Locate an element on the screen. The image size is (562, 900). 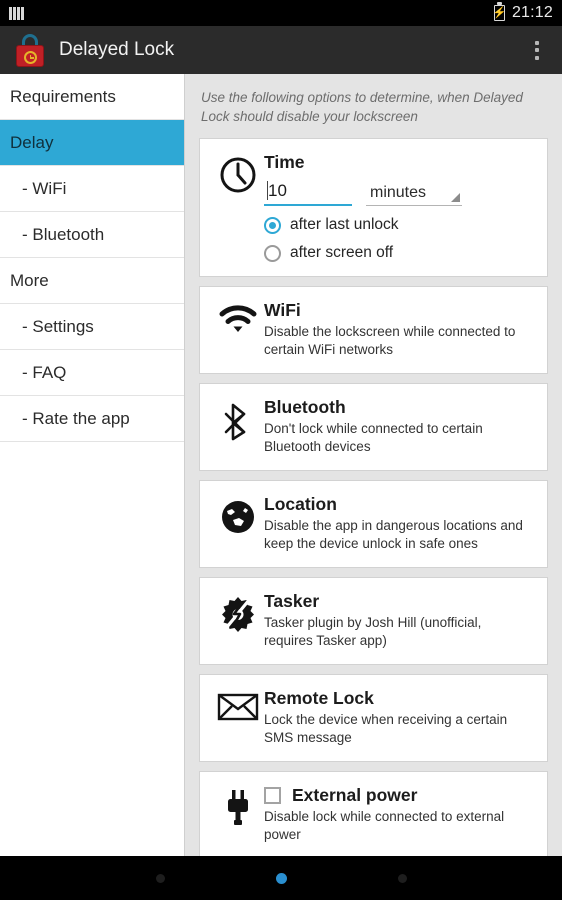
app-title: Delayed Lock is located at coordinates (117, 49).